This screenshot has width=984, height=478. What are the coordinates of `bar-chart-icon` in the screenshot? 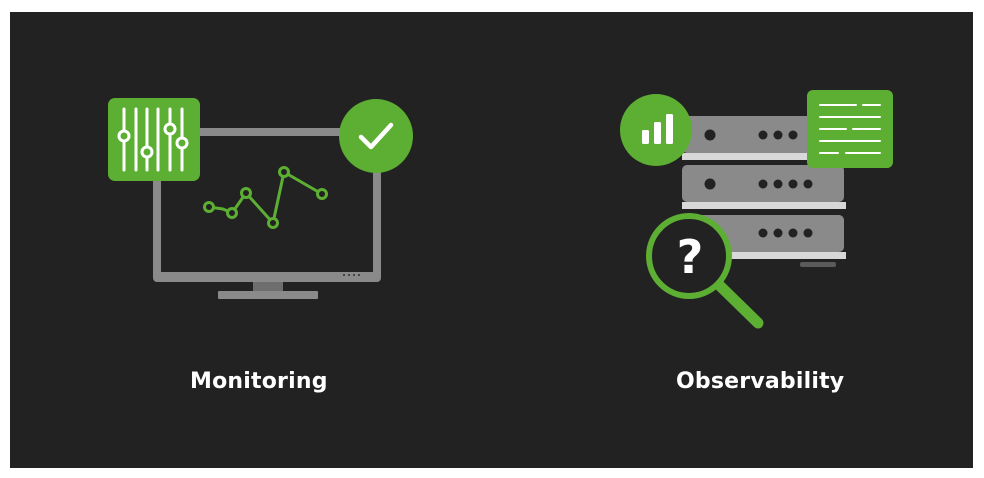 It's located at (656, 130).